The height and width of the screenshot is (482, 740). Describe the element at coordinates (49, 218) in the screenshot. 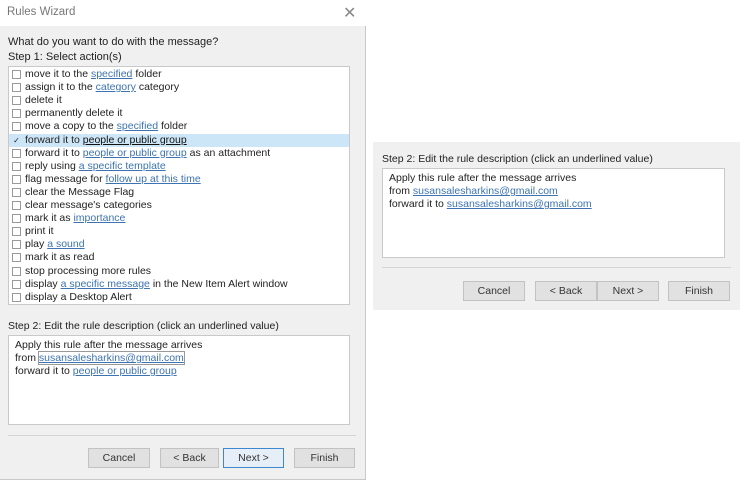

I see `action-text: mark it as` at that location.